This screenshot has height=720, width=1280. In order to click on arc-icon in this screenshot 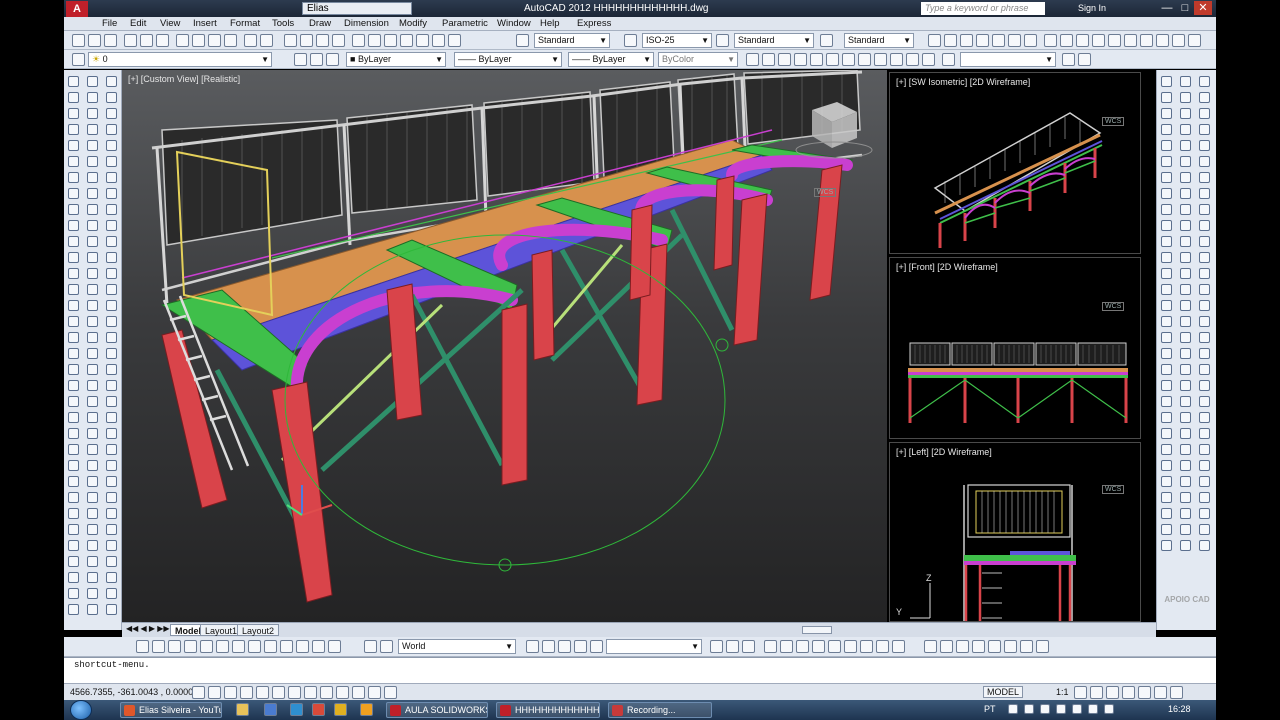, I will do `click(1014, 40)`.